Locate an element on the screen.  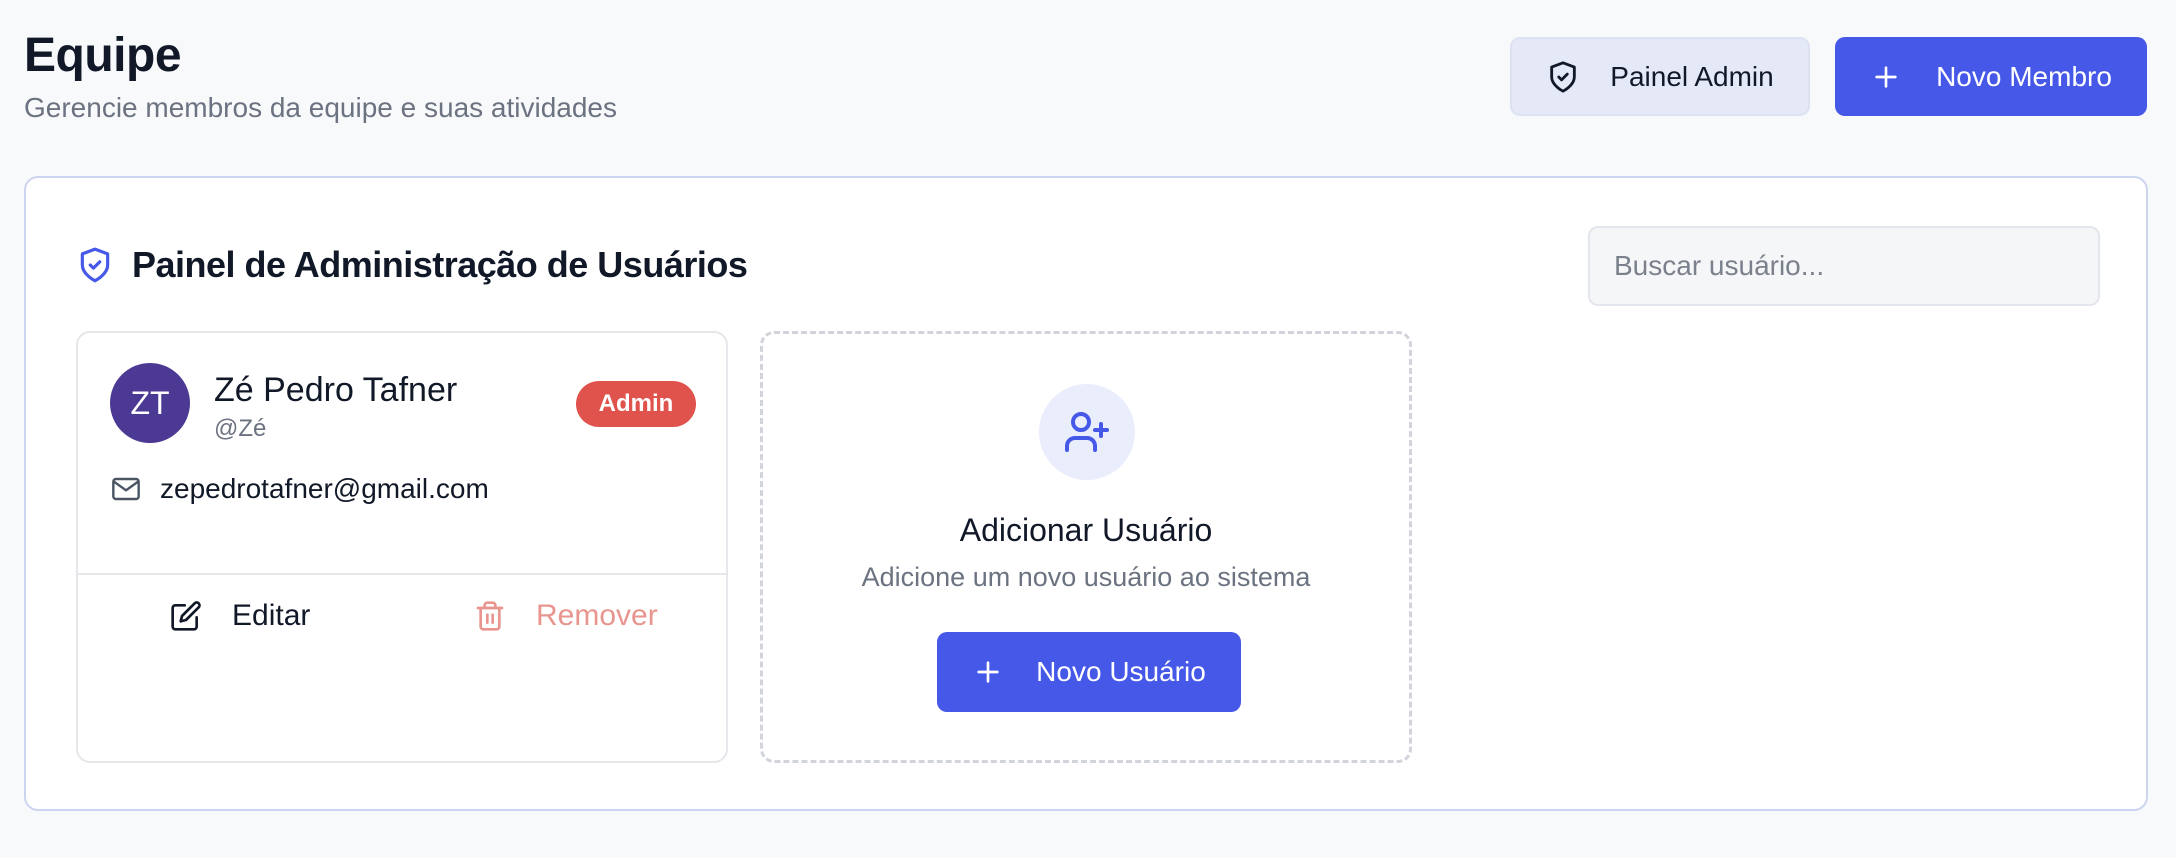
user-plus-icon is located at coordinates (1087, 432).